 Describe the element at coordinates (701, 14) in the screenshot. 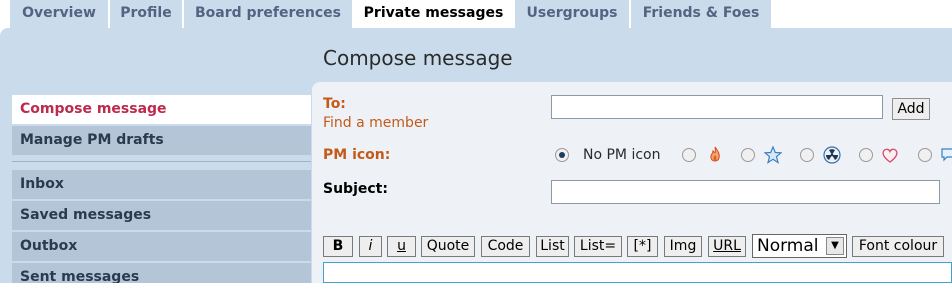

I see `tab-friends-foes: Friends & Foes` at that location.